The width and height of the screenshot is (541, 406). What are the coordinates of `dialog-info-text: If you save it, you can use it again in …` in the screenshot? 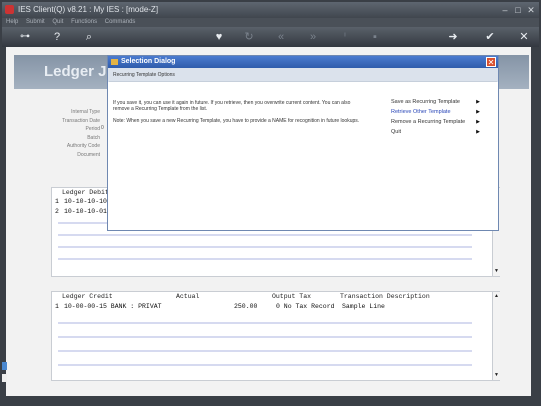 It's located at (232, 106).